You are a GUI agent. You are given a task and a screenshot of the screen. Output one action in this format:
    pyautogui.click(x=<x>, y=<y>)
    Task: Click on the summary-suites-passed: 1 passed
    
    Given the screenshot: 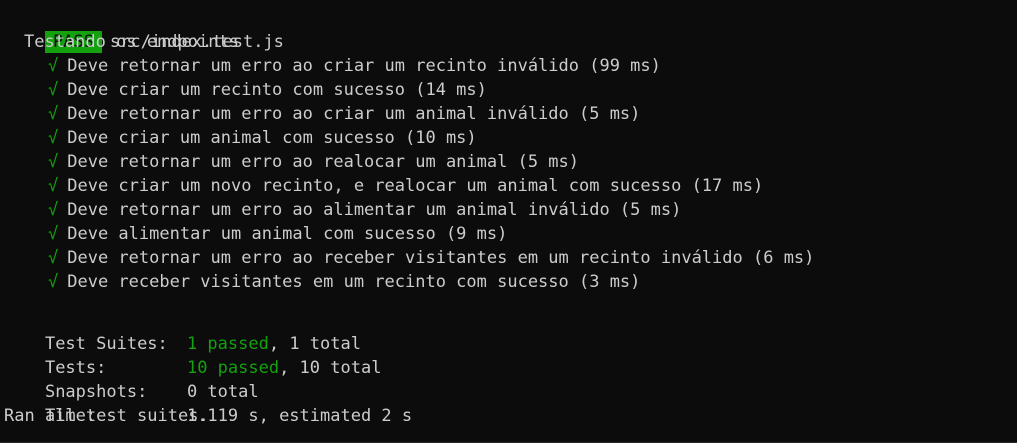 What is the action you would take?
    pyautogui.click(x=227, y=344)
    